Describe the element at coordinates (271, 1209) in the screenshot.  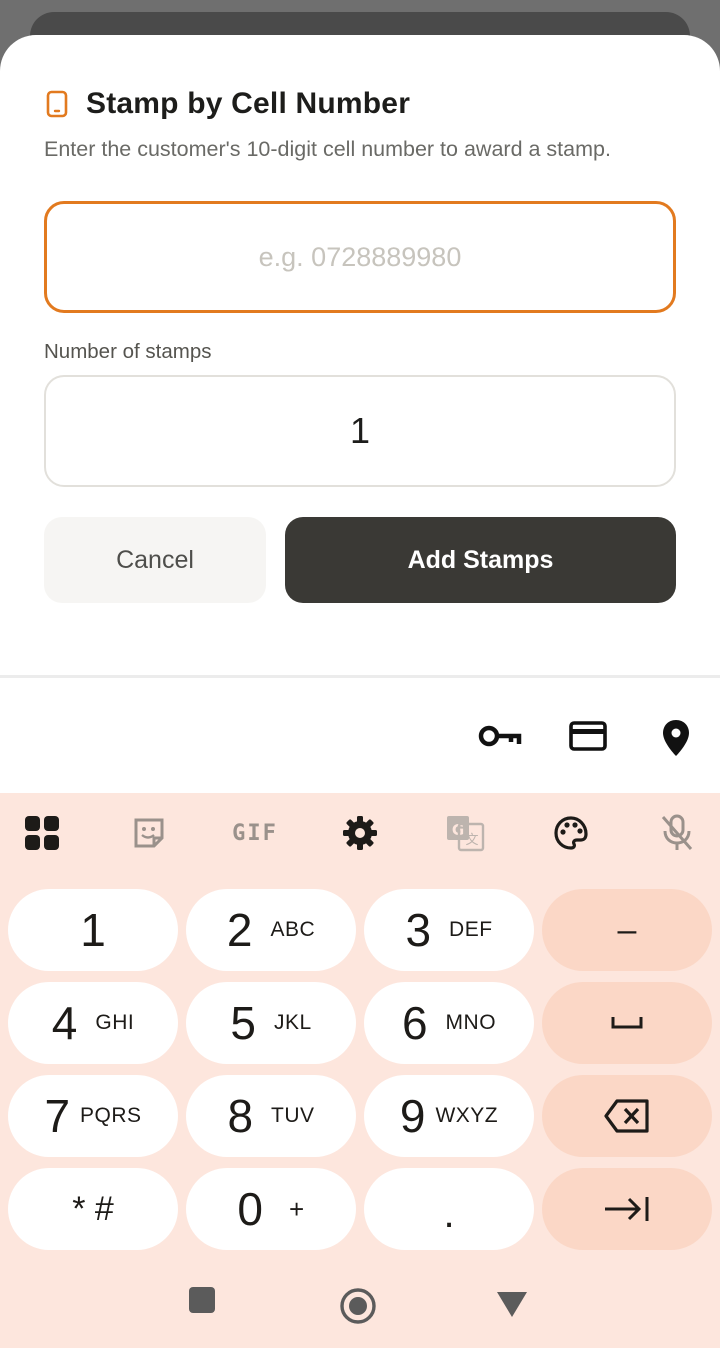
I see `key-0: 0 +` at that location.